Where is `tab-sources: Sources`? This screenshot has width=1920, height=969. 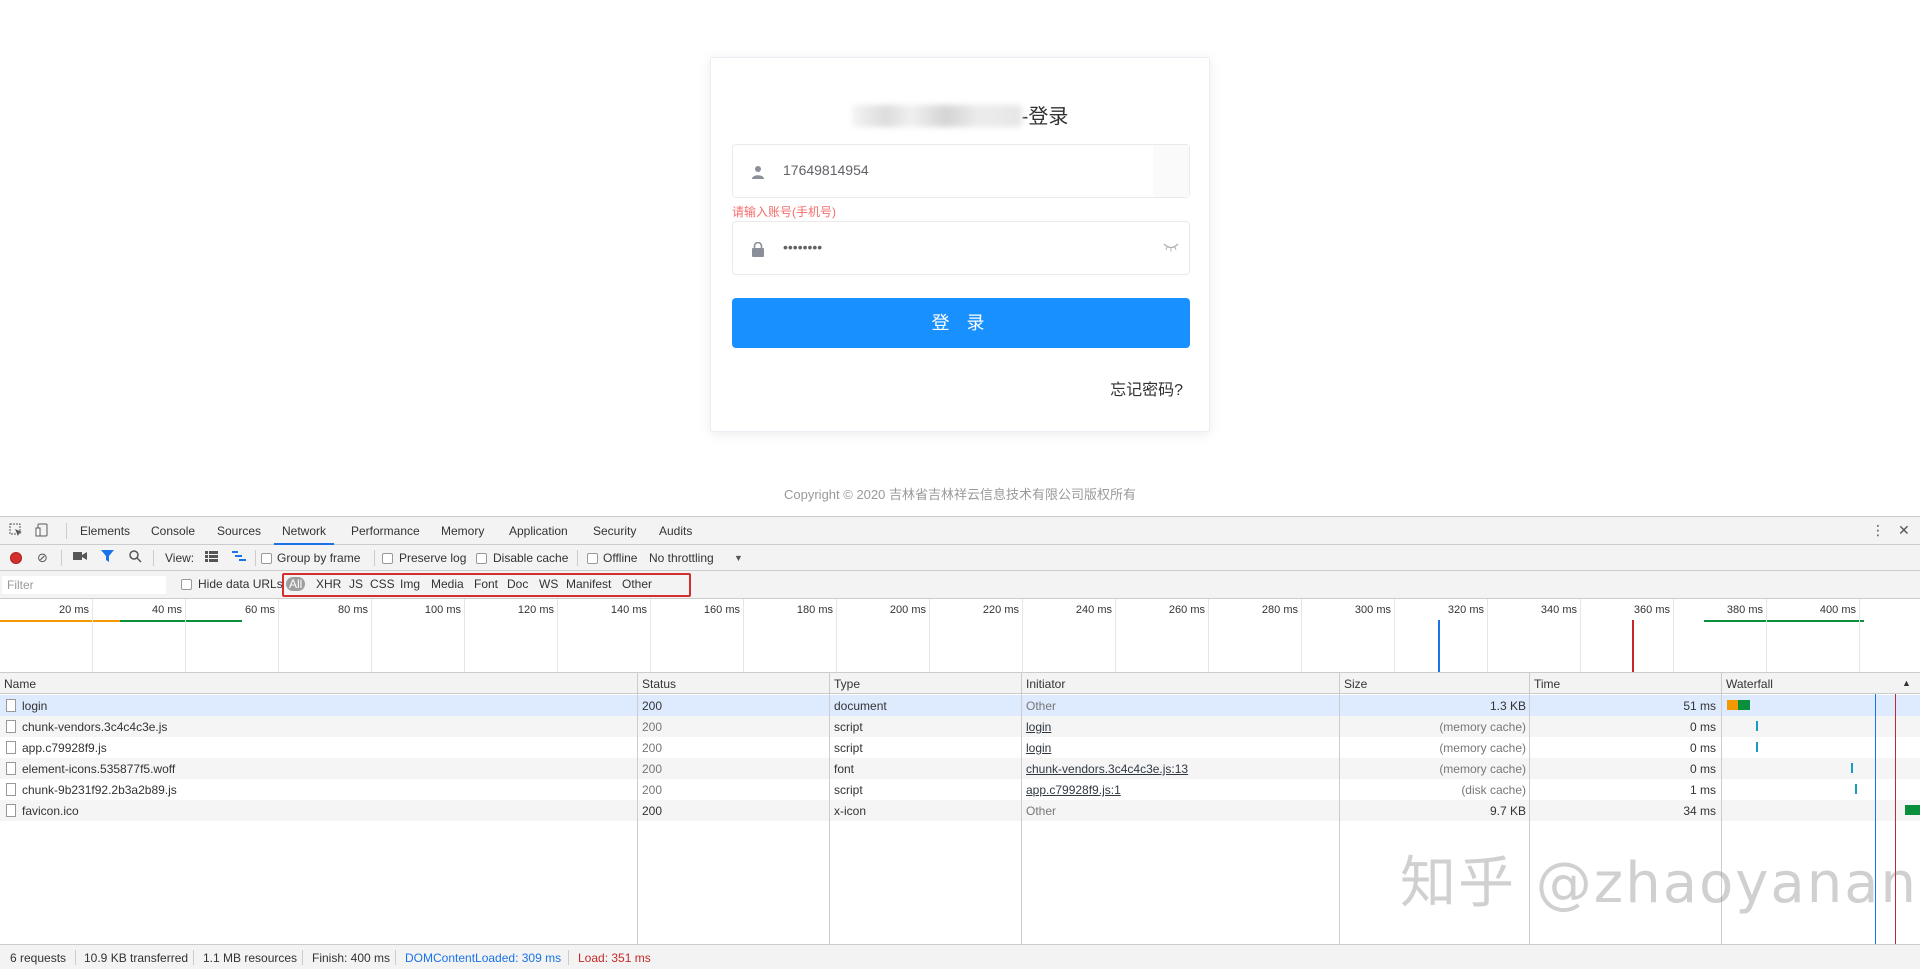
tab-sources: Sources is located at coordinates (239, 531).